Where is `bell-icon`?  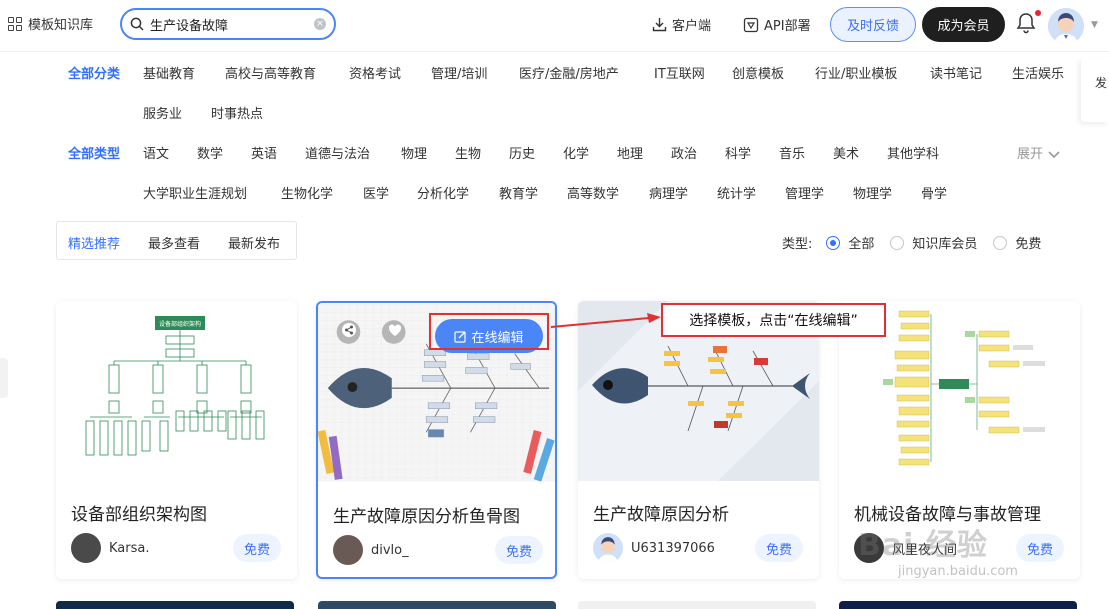
bell-icon is located at coordinates (1026, 23).